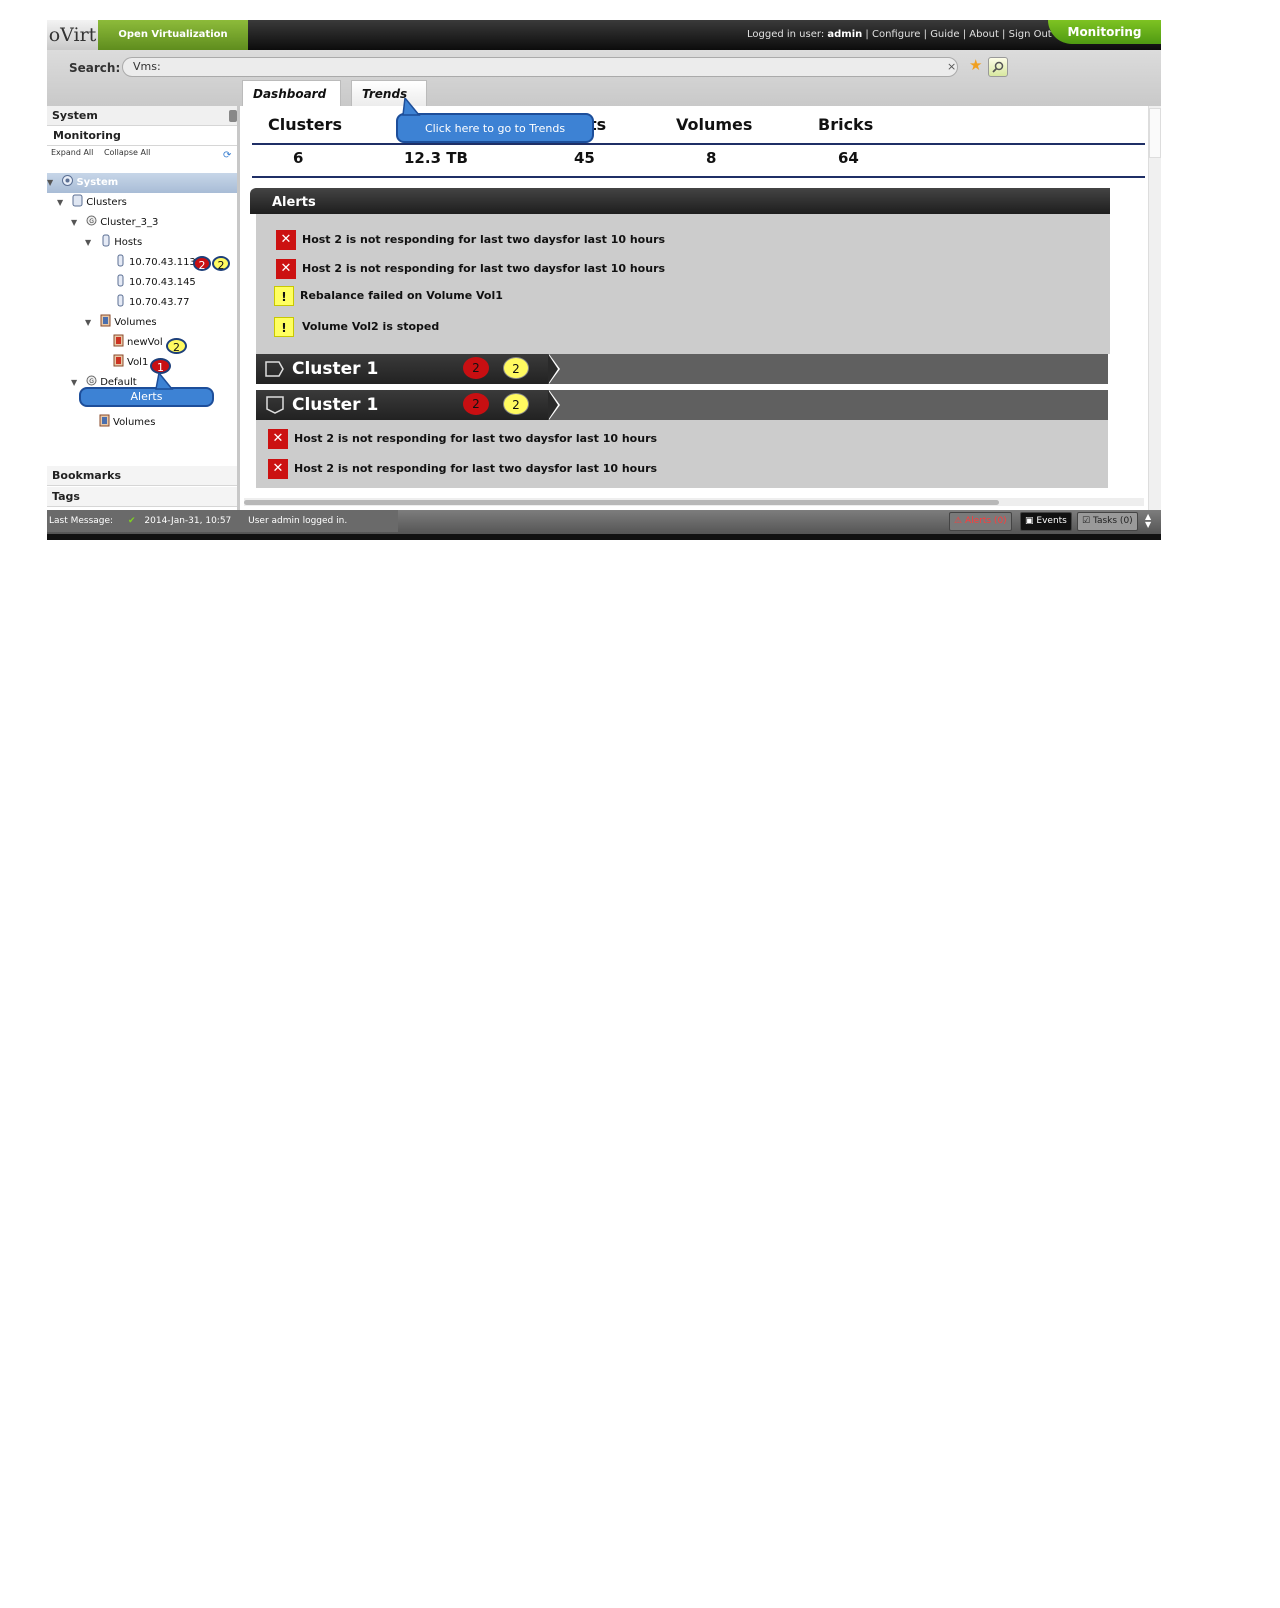 This screenshot has height=1608, width=1280. What do you see at coordinates (145, 342) in the screenshot?
I see `tree-label-newvol: newVol` at bounding box center [145, 342].